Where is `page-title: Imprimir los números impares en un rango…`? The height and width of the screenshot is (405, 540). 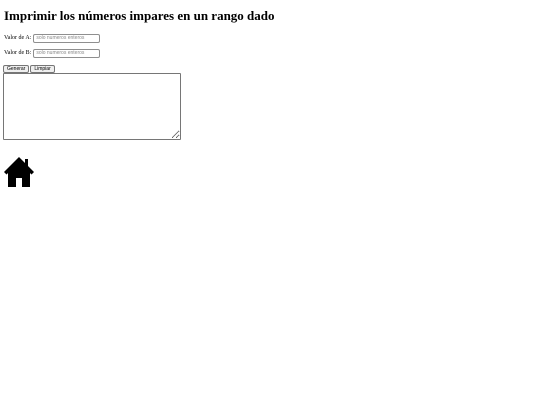
page-title: Imprimir los números impares en un rango… is located at coordinates (139, 15).